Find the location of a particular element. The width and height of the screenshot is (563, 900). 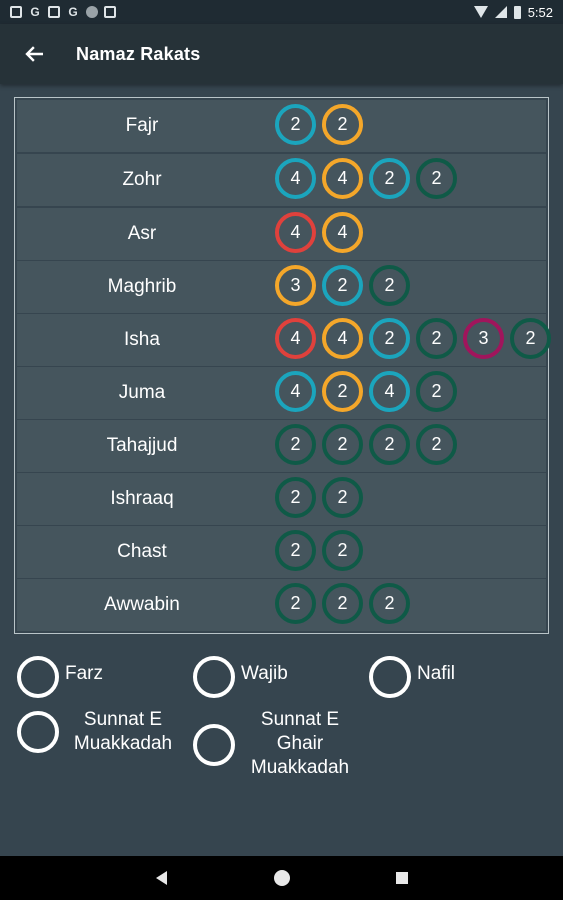

table-row: Zohr 4 4 2 2 is located at coordinates (281, 180).